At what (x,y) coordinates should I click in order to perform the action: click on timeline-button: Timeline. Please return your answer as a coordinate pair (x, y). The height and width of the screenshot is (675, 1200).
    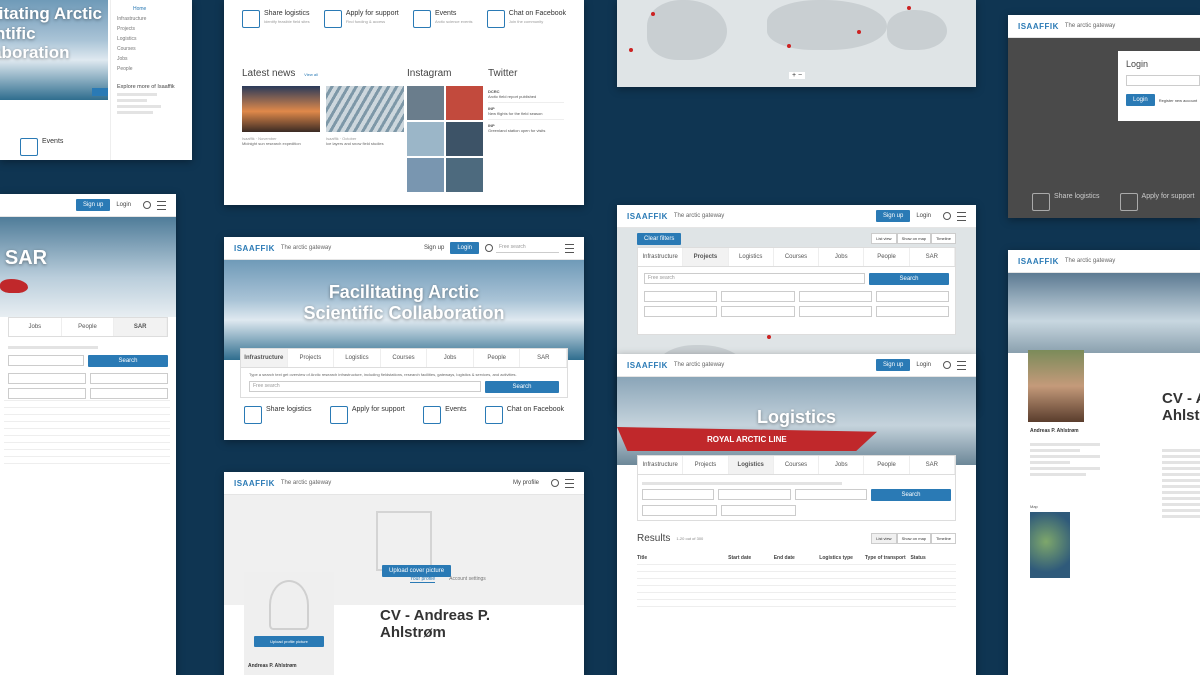
    Looking at the image, I should click on (943, 538).